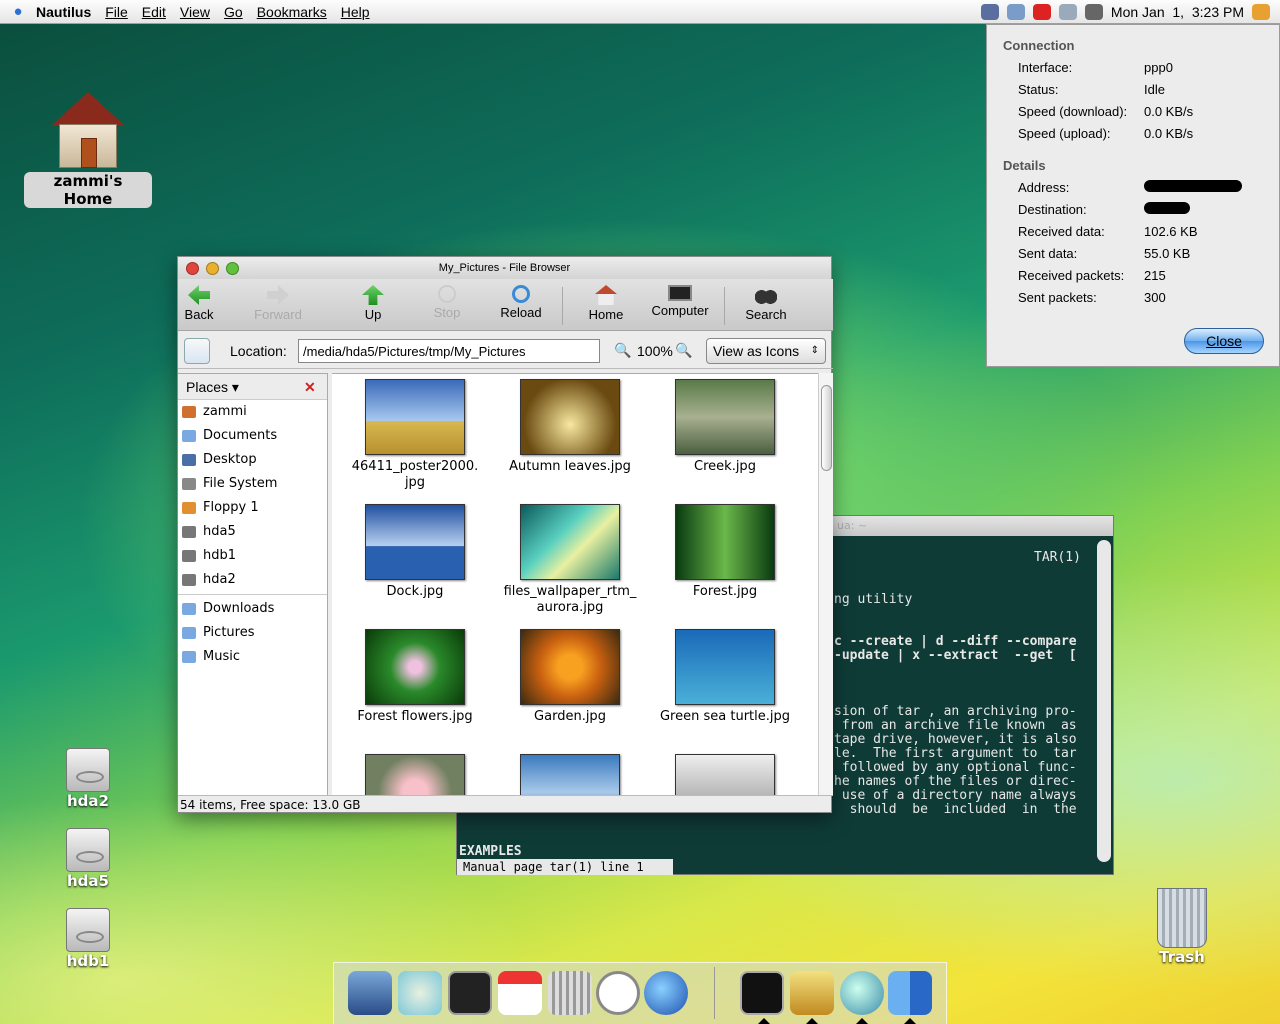 This screenshot has width=1280, height=1024. I want to click on desktop-drive-hda2: hda2, so click(88, 779).